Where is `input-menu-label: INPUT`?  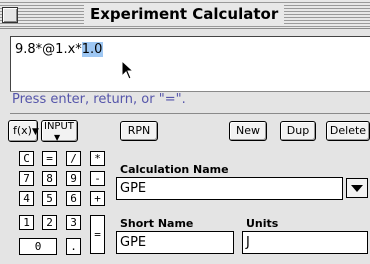
input-menu-label: INPUT is located at coordinates (59, 126).